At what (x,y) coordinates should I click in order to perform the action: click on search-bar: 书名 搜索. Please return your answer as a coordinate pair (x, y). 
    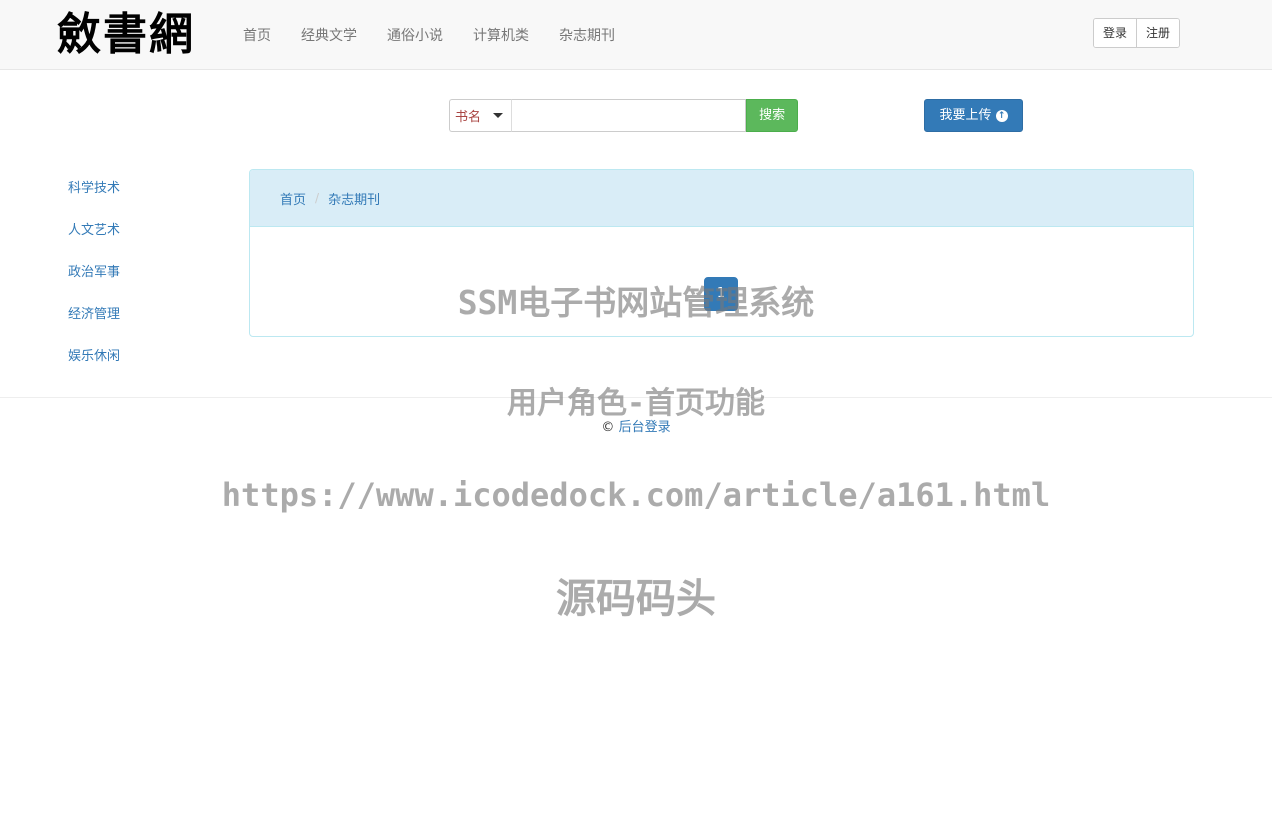
    Looking at the image, I should click on (624, 115).